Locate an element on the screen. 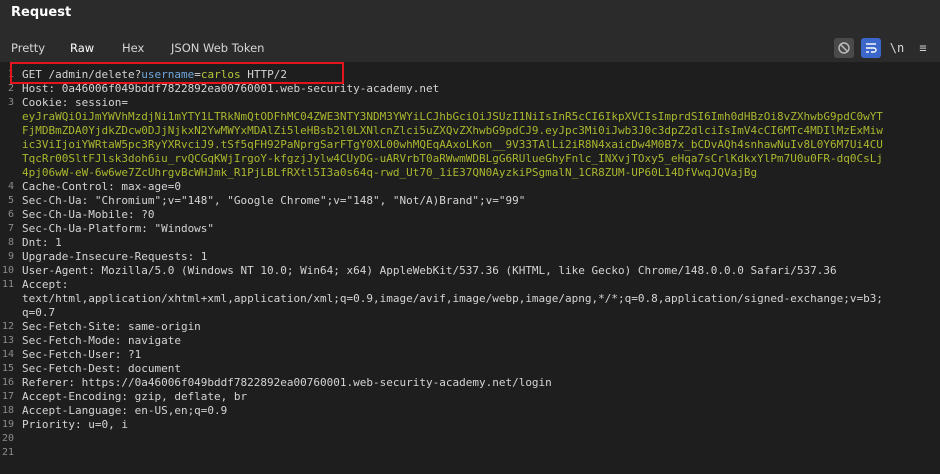 This screenshot has height=474, width=940. line-number: 17 is located at coordinates (7, 396).